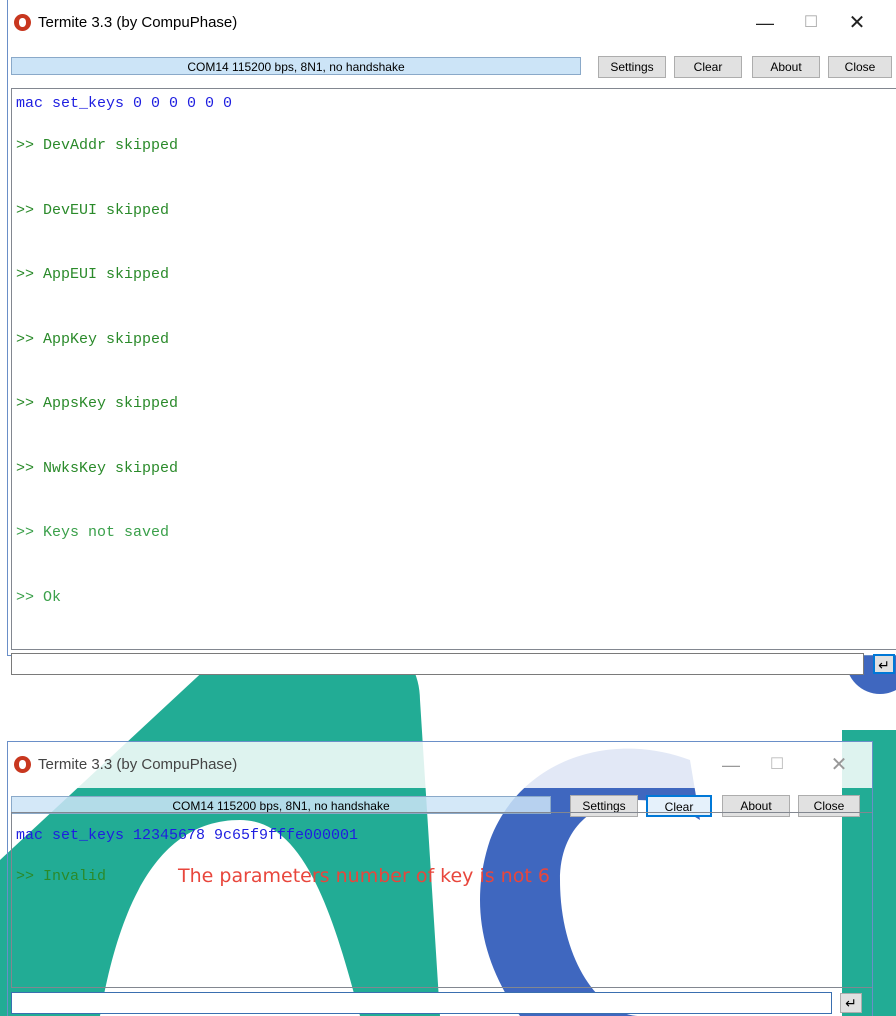 The image size is (896, 1016). Describe the element at coordinates (93, 210) in the screenshot. I see `output-line: >> DevEUI skipped` at that location.